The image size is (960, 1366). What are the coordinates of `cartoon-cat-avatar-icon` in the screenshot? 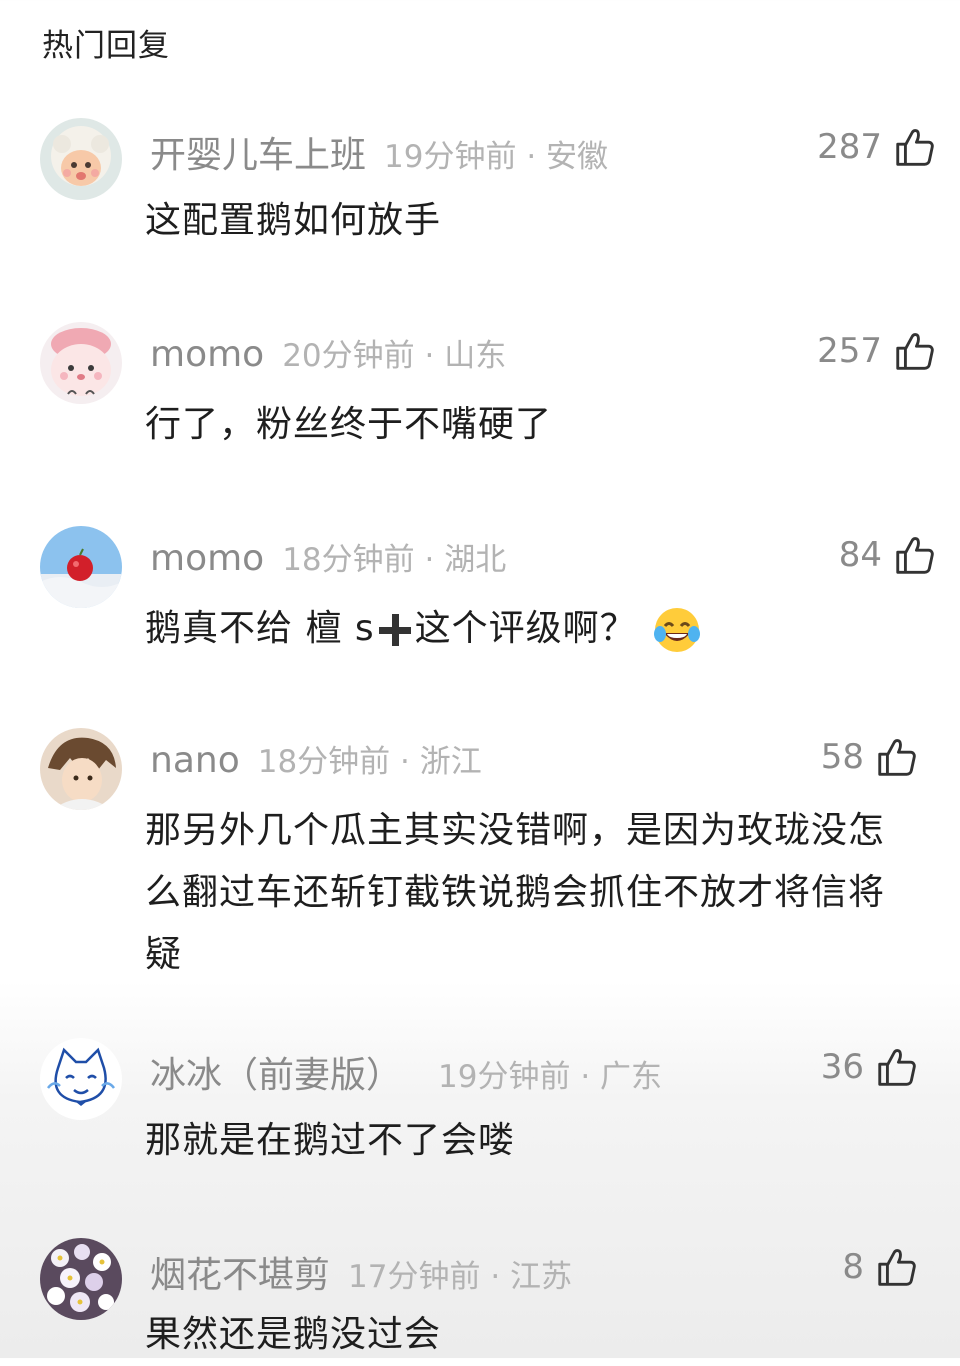 It's located at (81, 1079).